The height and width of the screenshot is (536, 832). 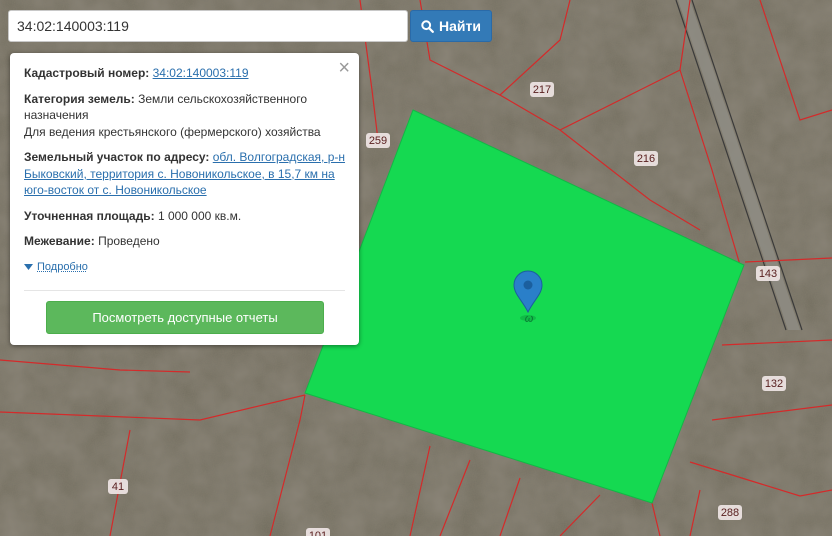 I want to click on cadastral-number-row: Кадастровый номер: 34:02:140003:119, so click(x=184, y=73).